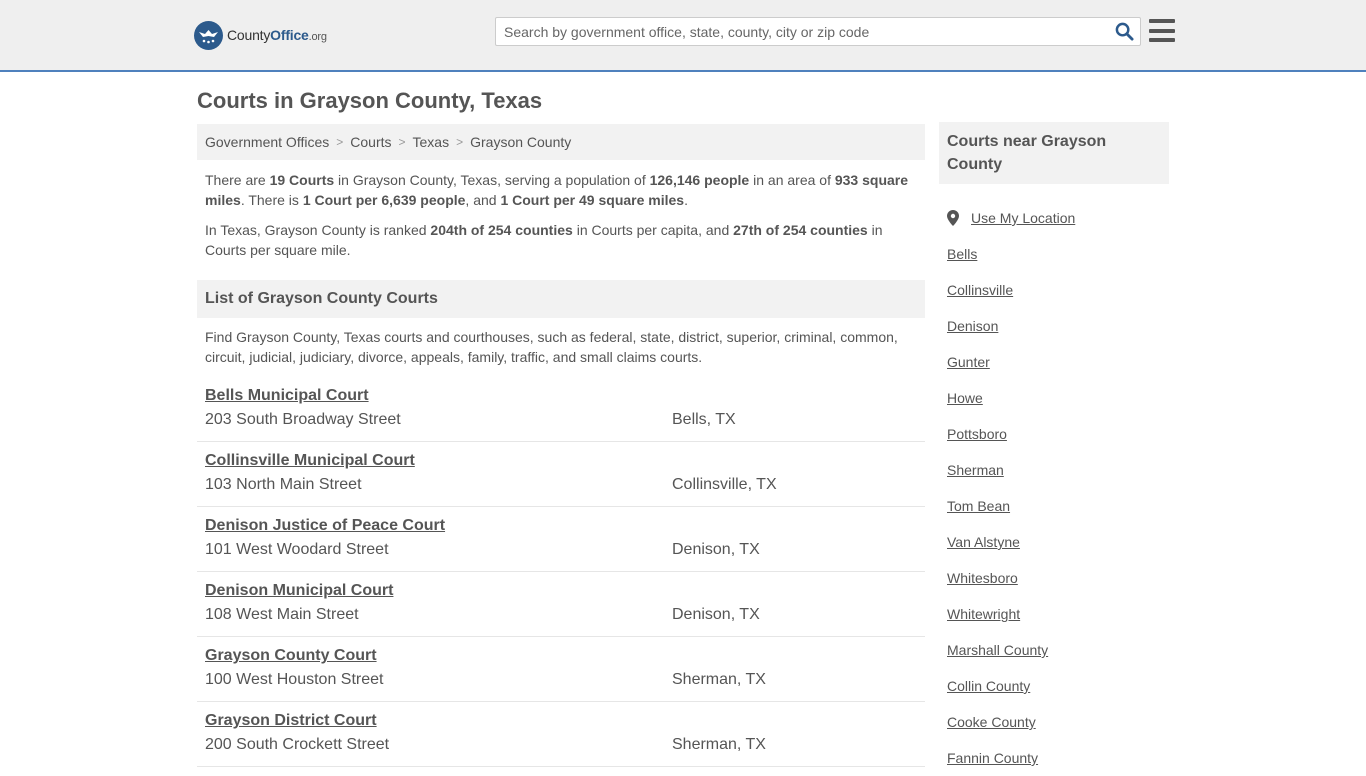 This screenshot has height=776, width=1366. What do you see at coordinates (291, 656) in the screenshot?
I see `court-name-link: Grayson County Court` at bounding box center [291, 656].